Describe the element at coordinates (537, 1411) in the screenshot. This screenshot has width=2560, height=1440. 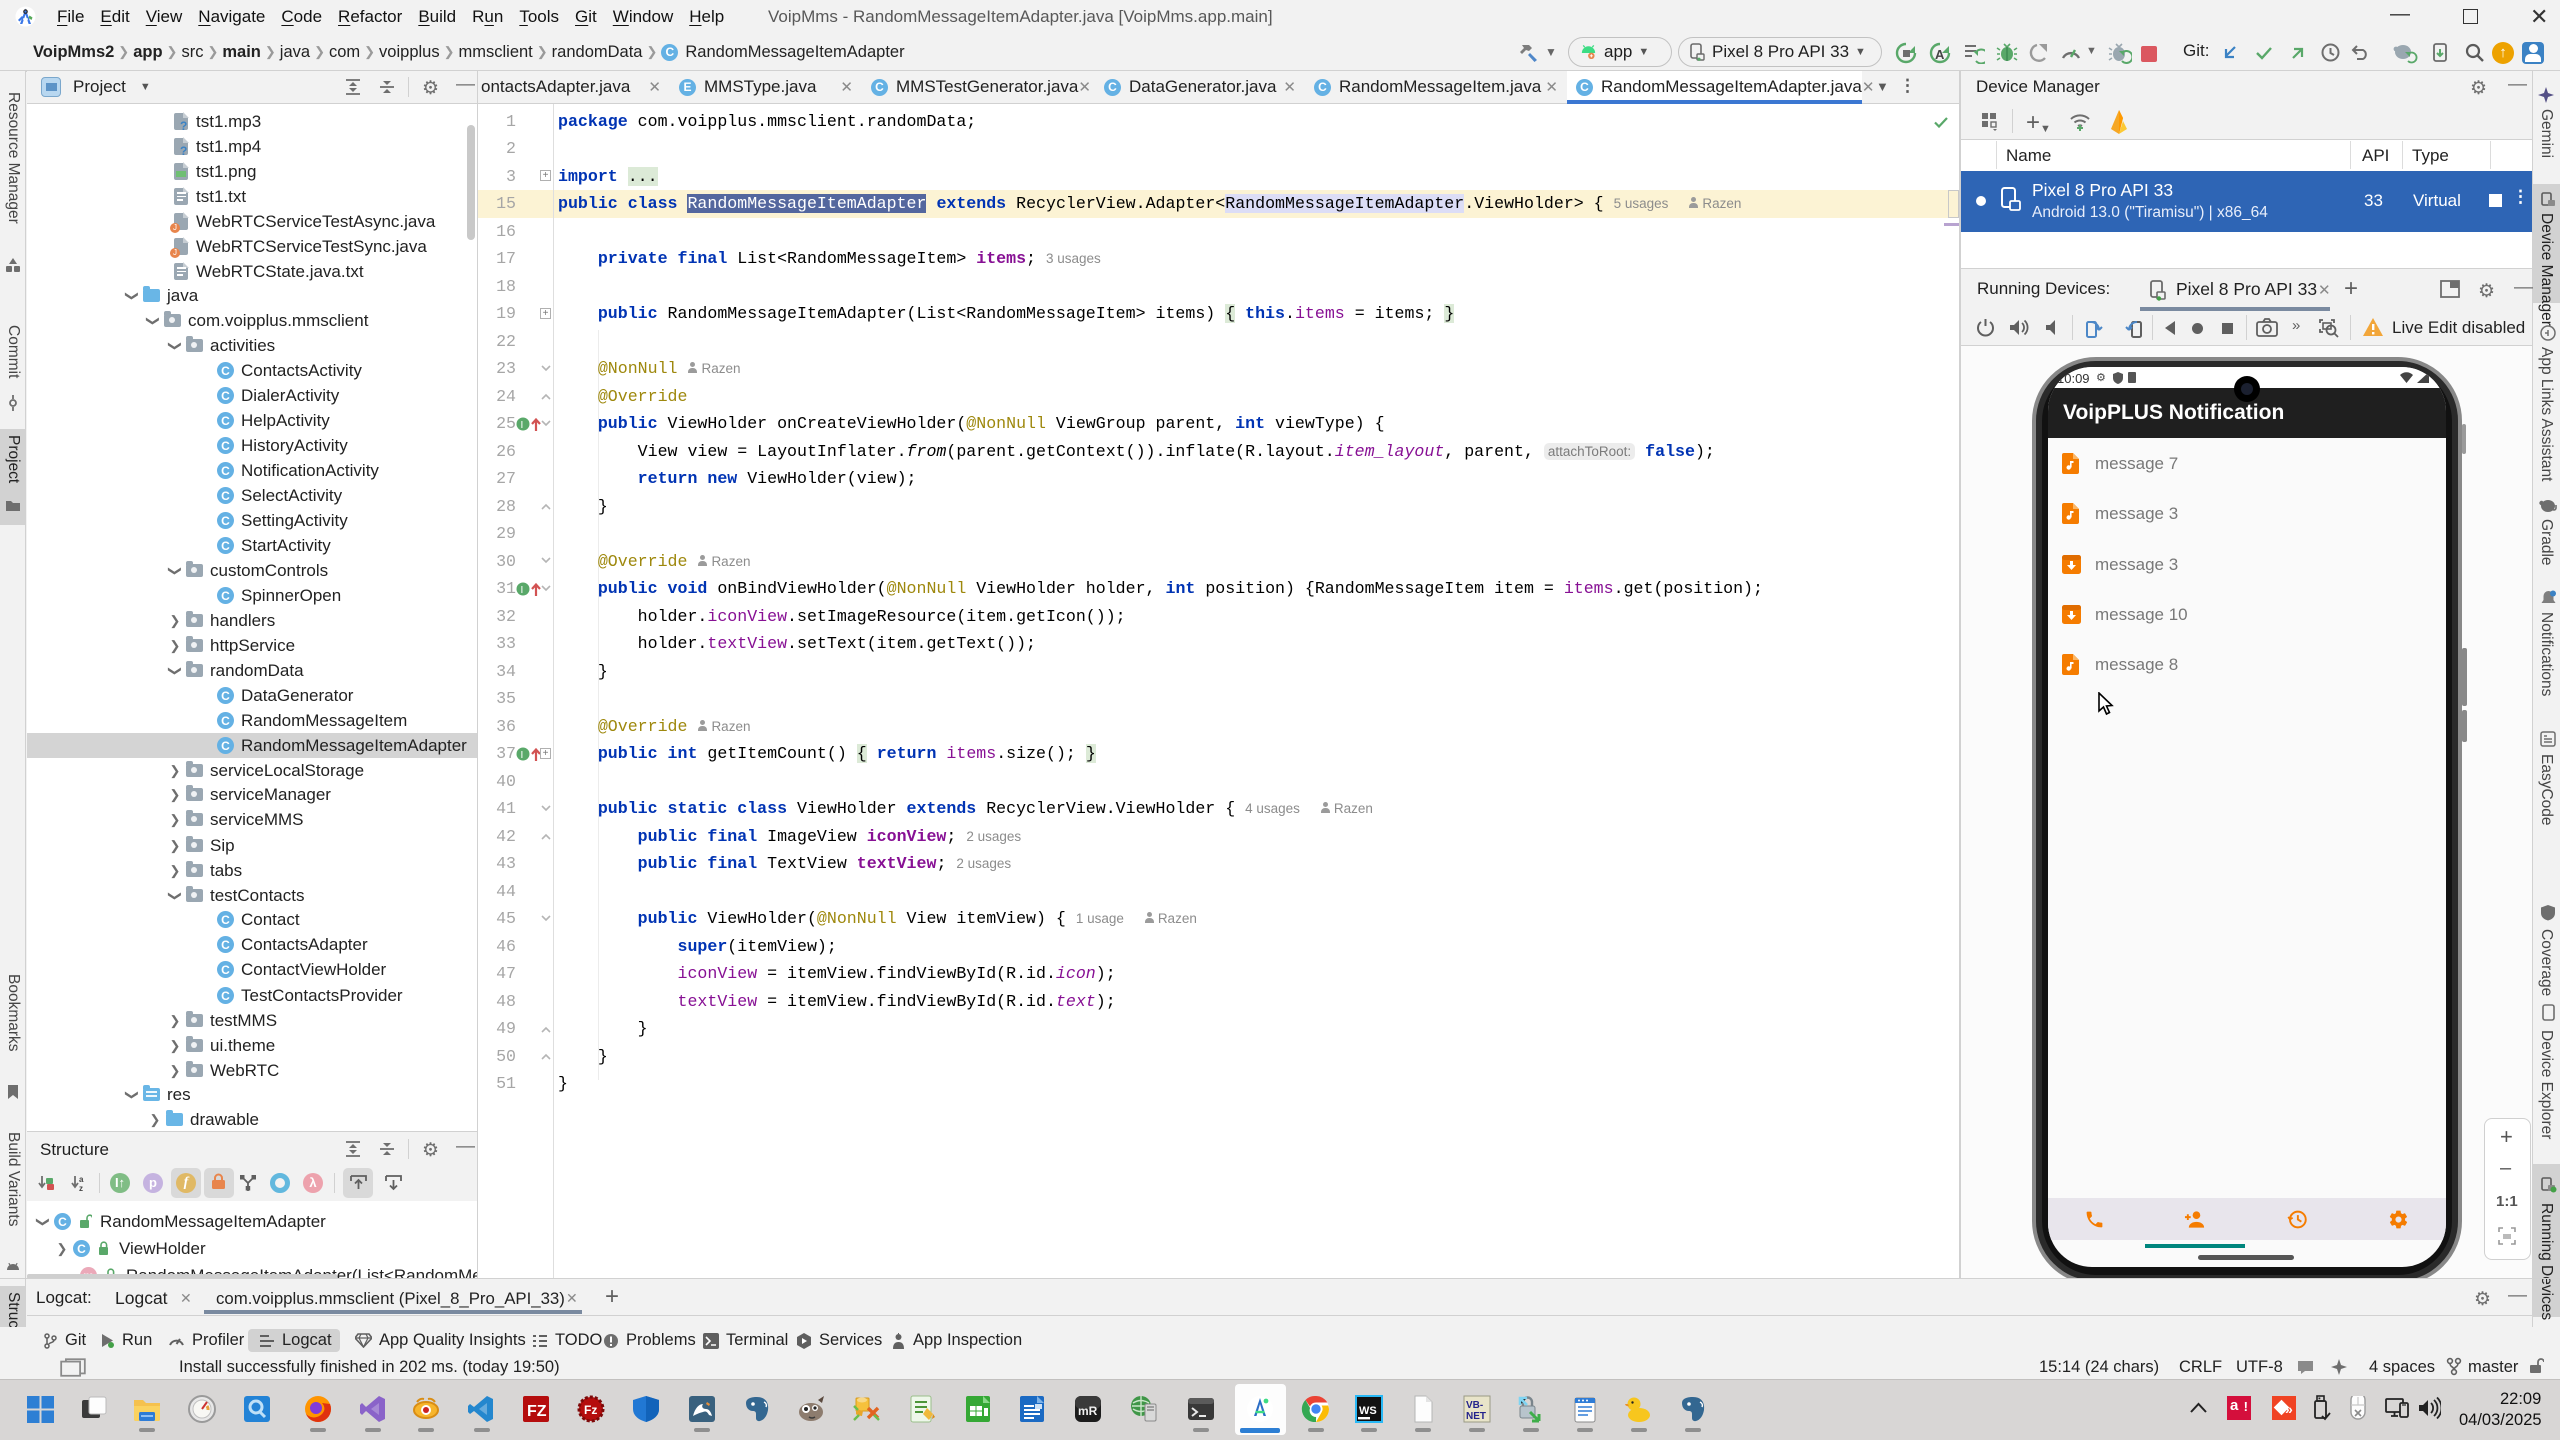
I see `svg-text: FZ` at that location.